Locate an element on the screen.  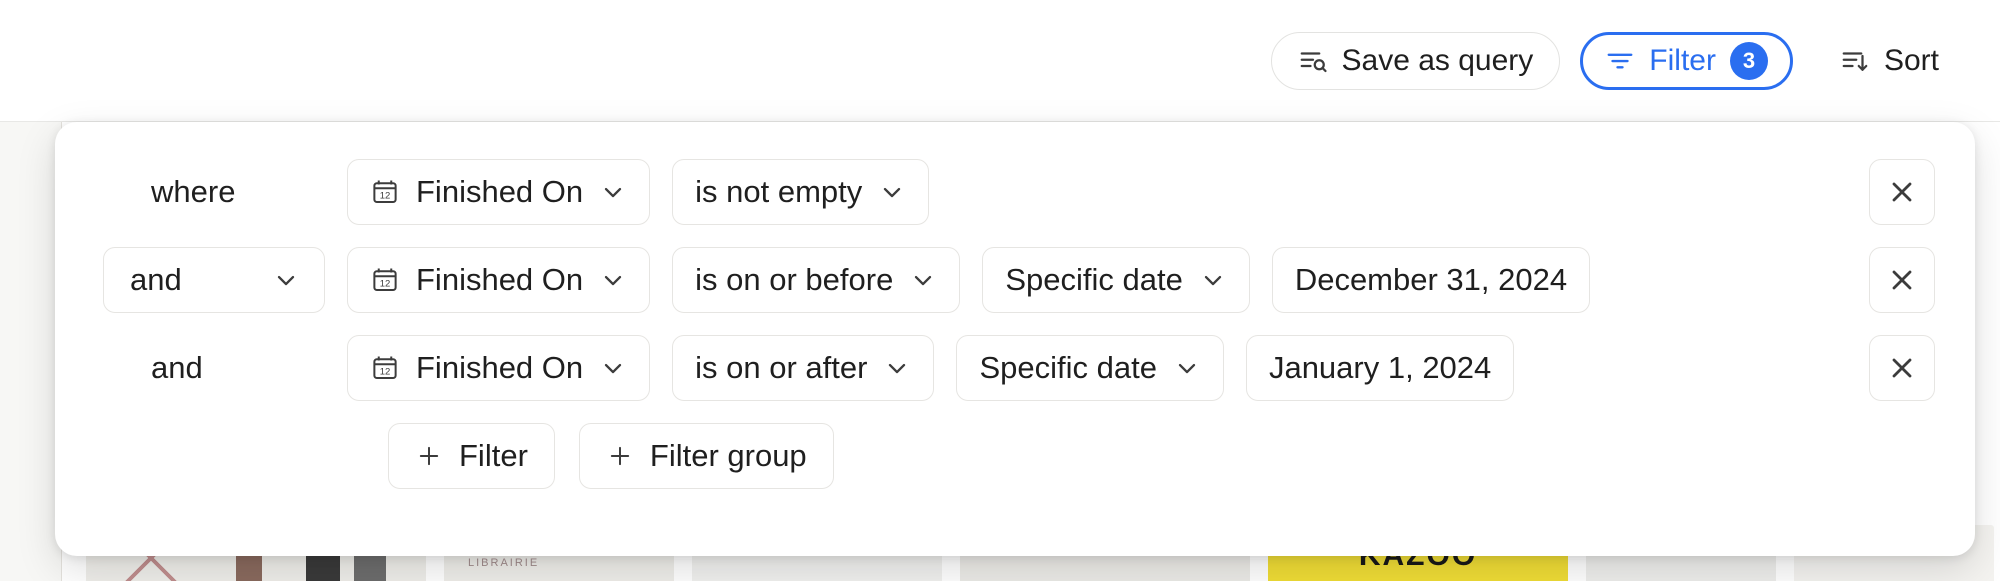
add-filter-button: Filter is located at coordinates (471, 456).